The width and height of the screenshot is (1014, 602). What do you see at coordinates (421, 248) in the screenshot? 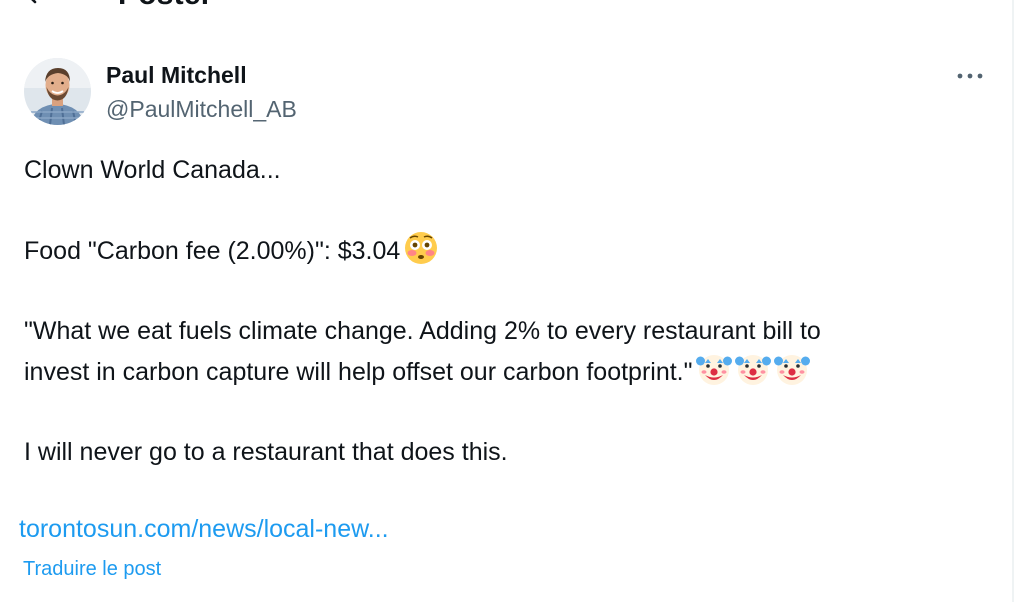
I see `flushed-face-icon` at bounding box center [421, 248].